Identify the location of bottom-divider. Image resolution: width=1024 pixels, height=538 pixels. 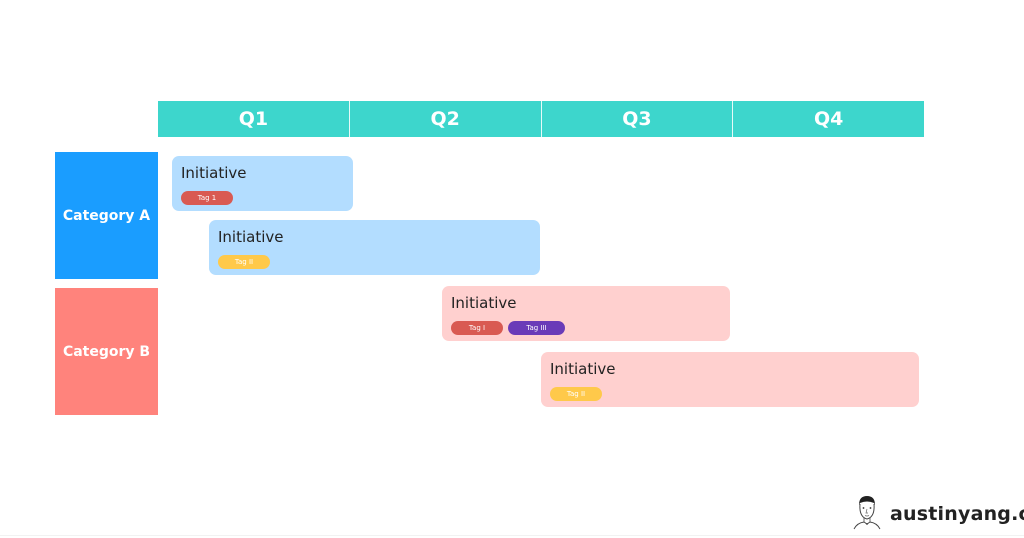
(512, 535).